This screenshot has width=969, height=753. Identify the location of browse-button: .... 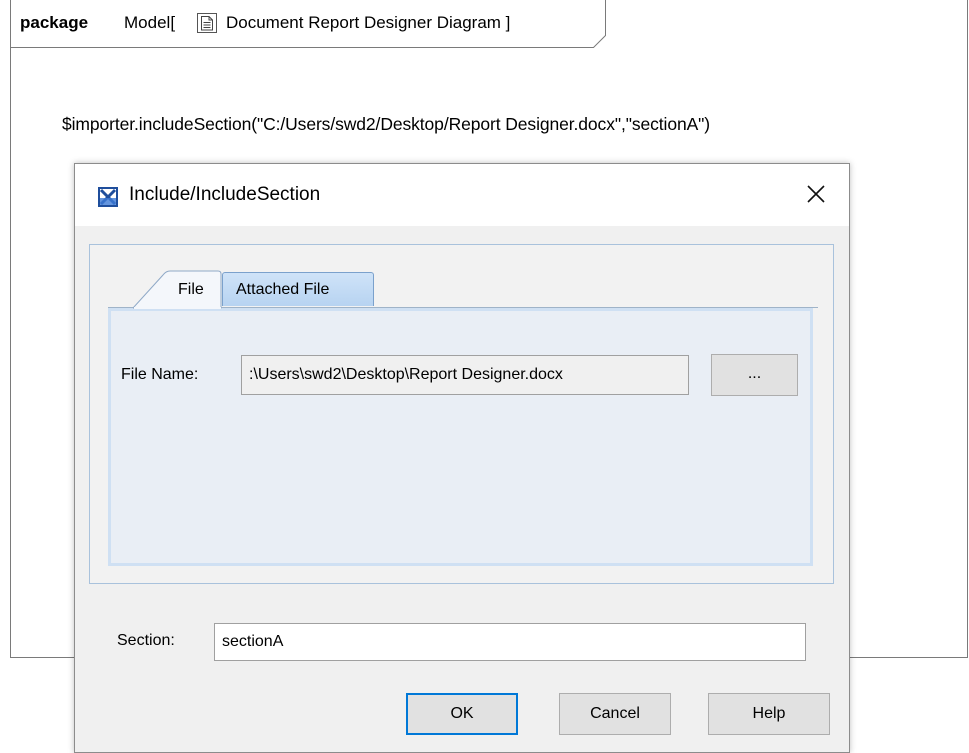
(754, 375).